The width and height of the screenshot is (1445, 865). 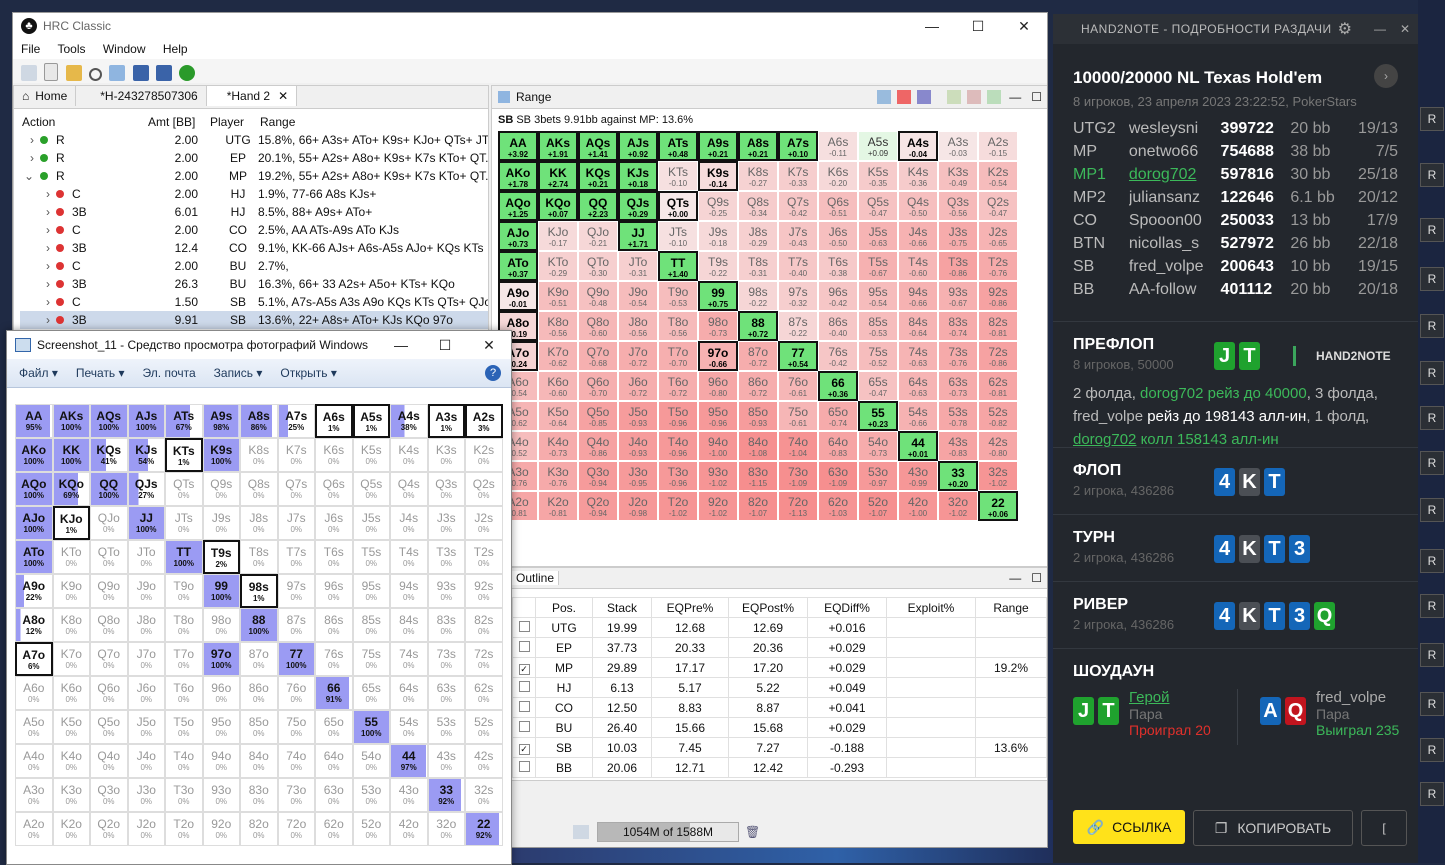 I want to click on range-cell: 66 +0.36, so click(x=838, y=386).